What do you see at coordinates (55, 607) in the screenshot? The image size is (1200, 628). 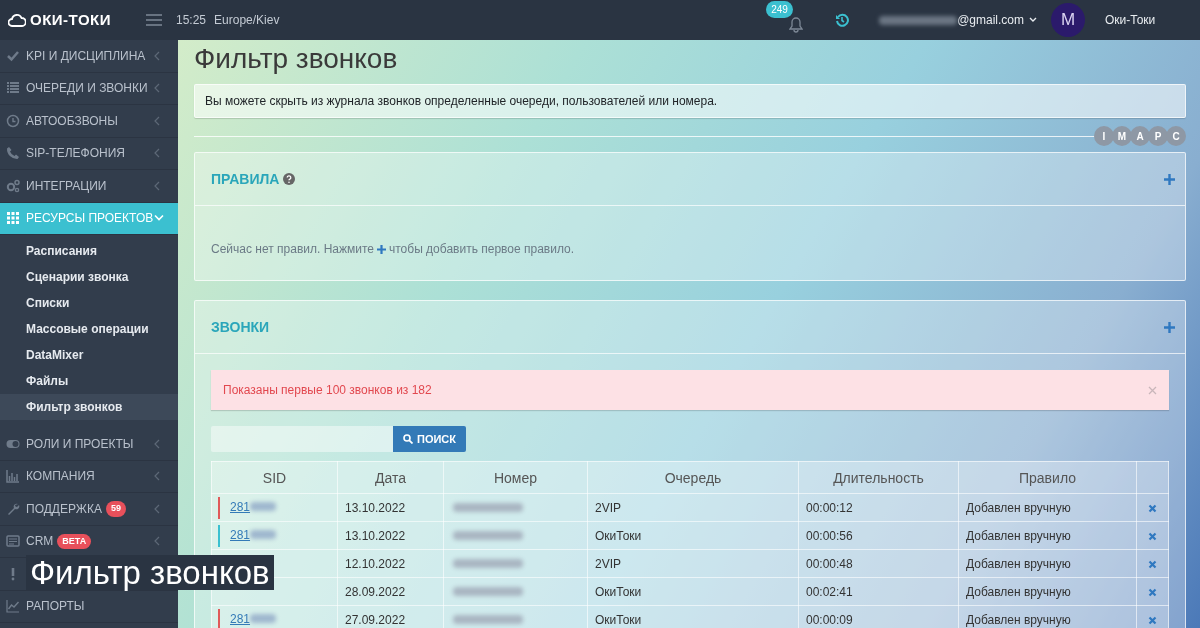 I see `menu-label: РАПОРТЫ` at bounding box center [55, 607].